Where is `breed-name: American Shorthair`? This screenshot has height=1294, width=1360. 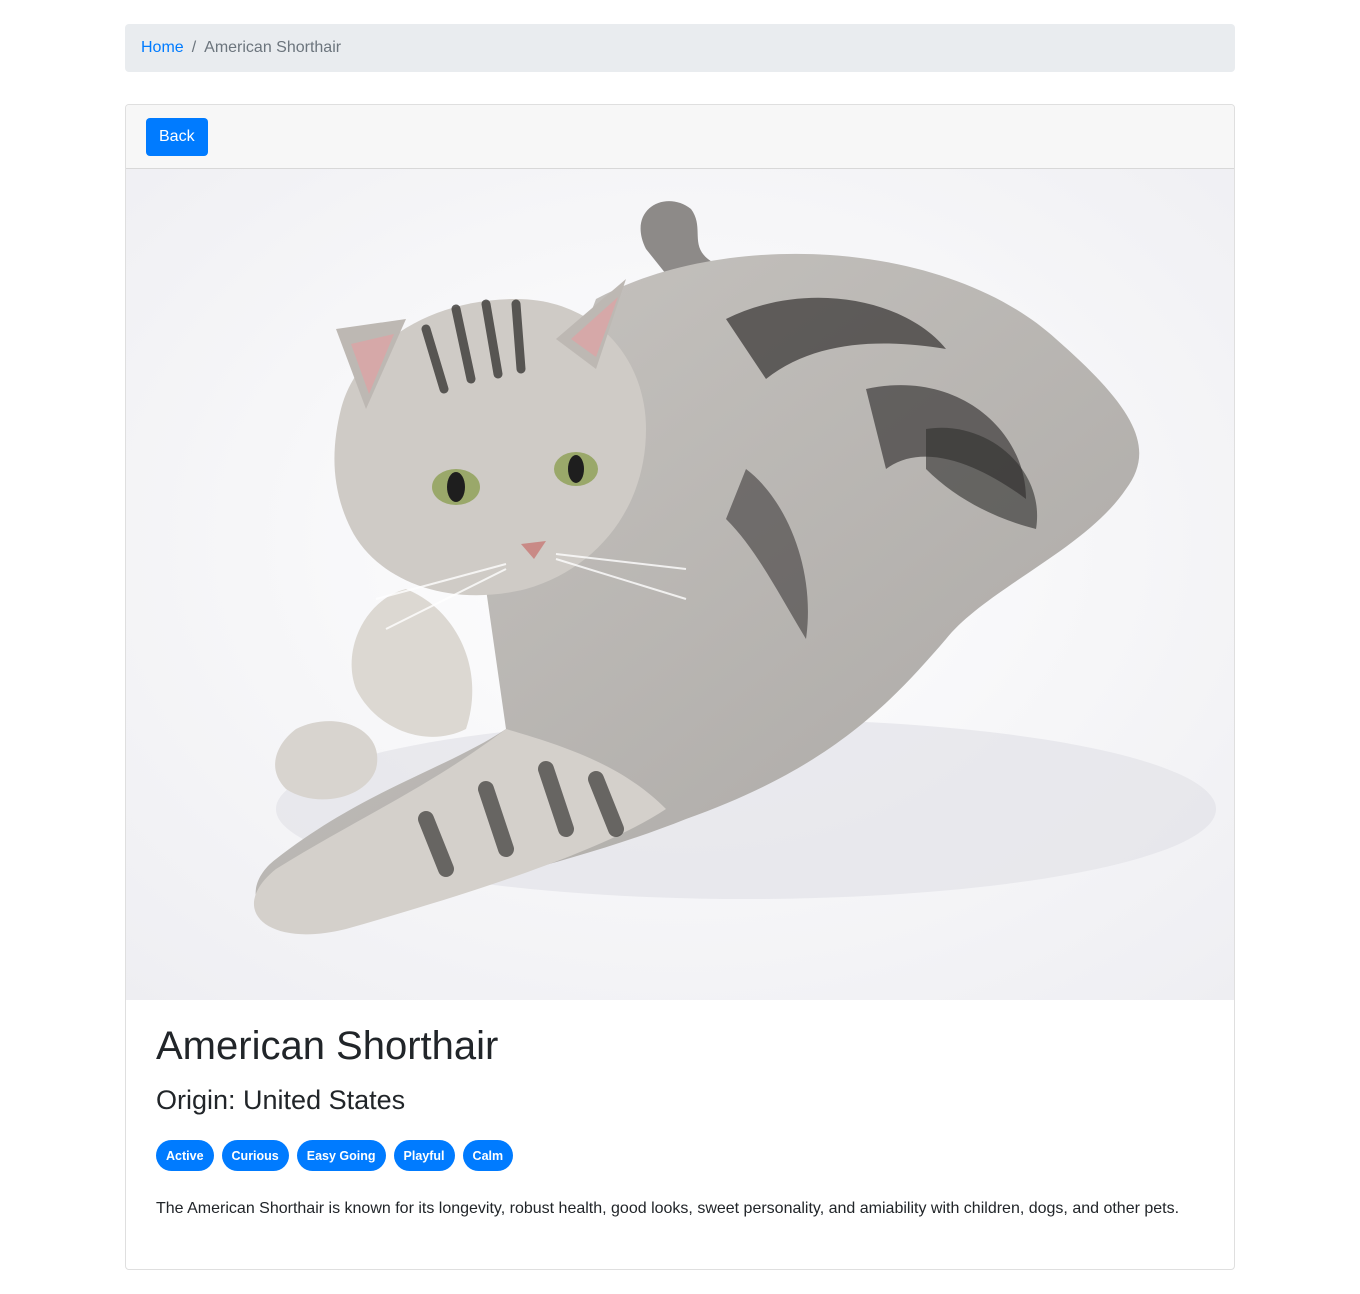 breed-name: American Shorthair is located at coordinates (327, 1046).